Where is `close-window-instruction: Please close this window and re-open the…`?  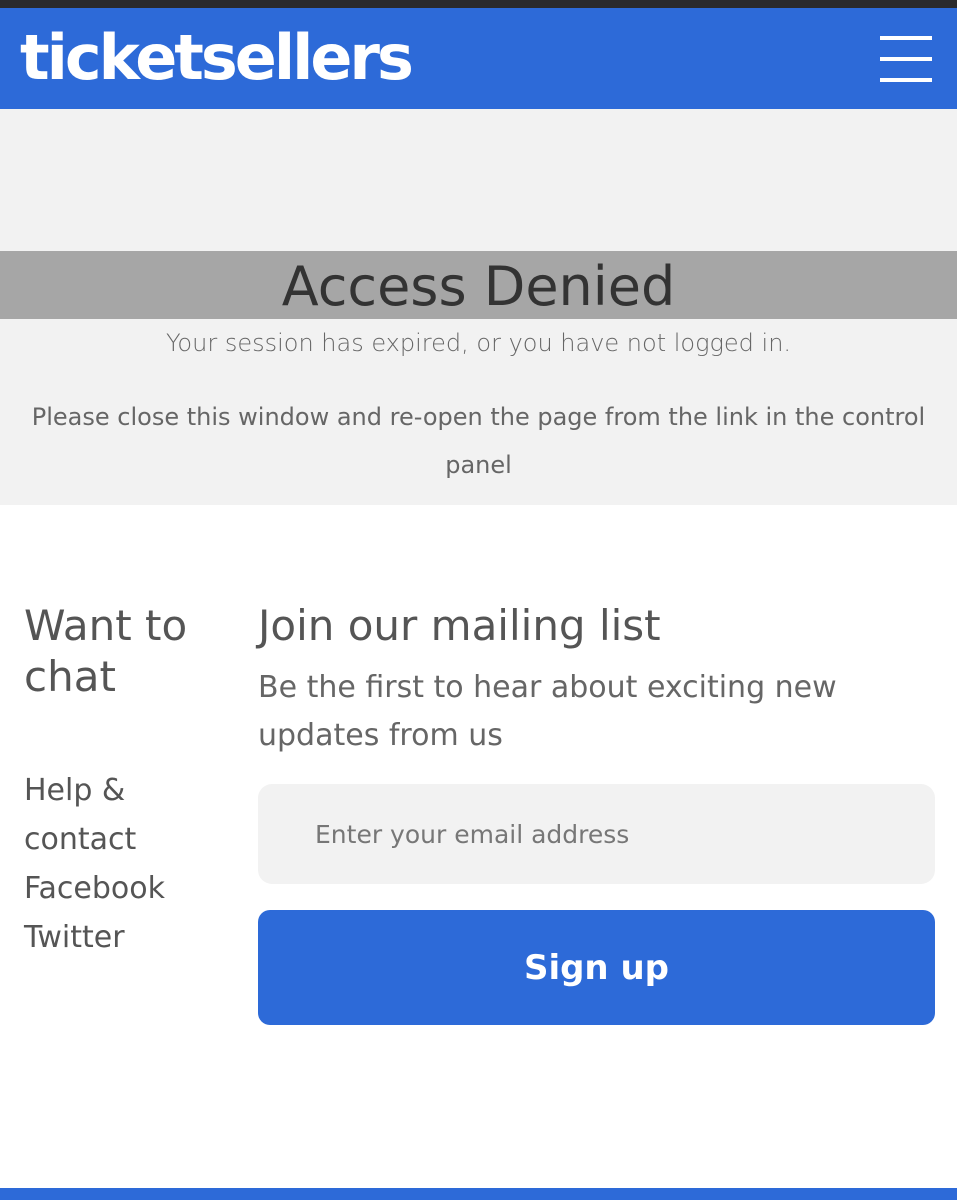 close-window-instruction: Please close this window and re-open the… is located at coordinates (478, 441).